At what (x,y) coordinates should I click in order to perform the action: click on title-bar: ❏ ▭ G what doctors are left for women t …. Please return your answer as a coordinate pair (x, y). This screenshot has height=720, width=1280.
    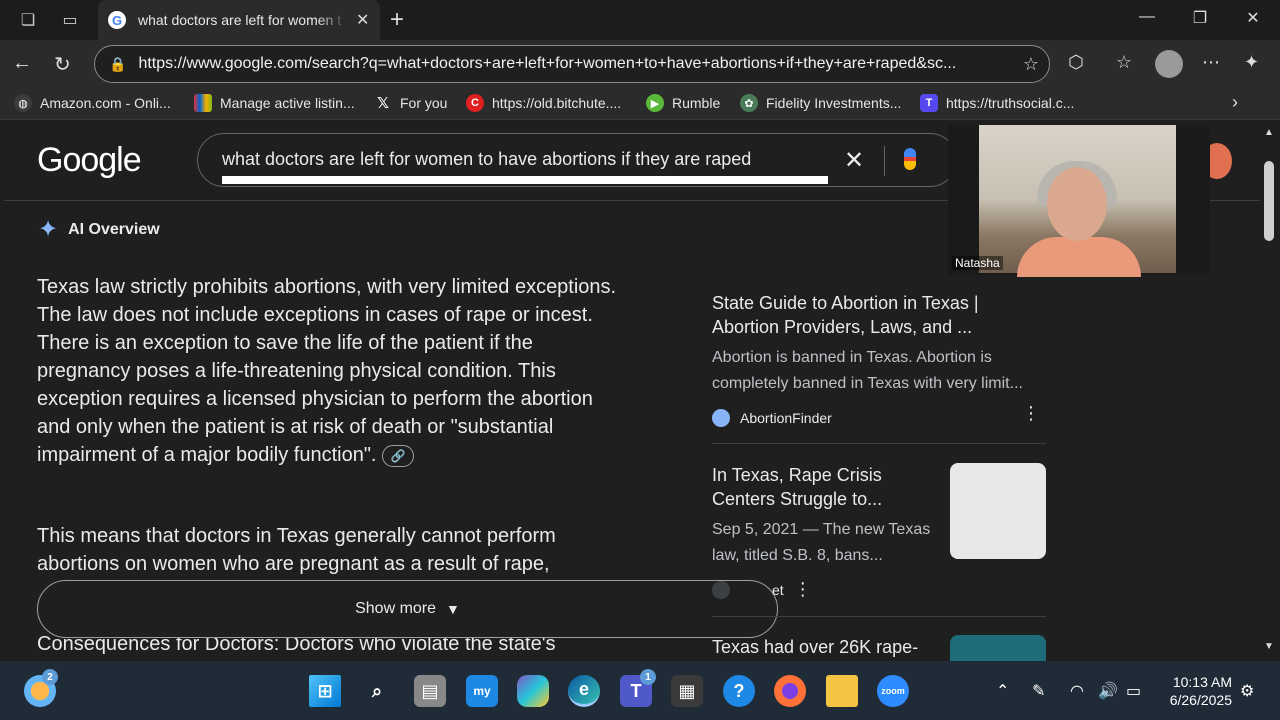
    Looking at the image, I should click on (640, 20).